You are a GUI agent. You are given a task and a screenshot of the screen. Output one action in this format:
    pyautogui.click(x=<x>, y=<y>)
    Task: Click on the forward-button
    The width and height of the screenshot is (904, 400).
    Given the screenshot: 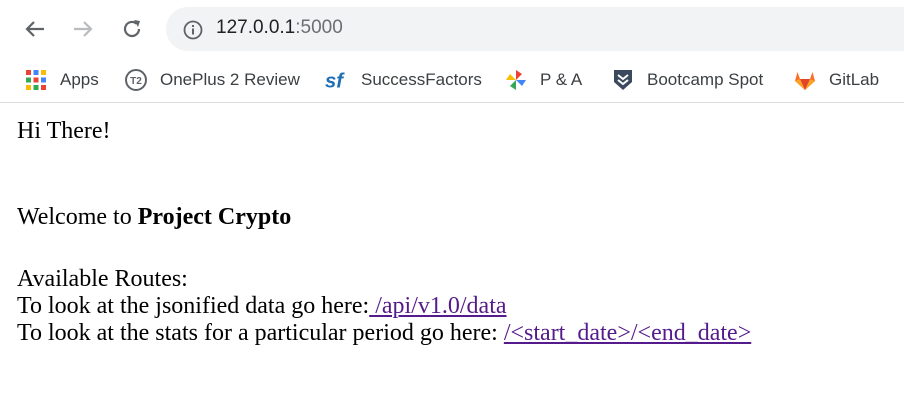 What is the action you would take?
    pyautogui.click(x=83, y=29)
    